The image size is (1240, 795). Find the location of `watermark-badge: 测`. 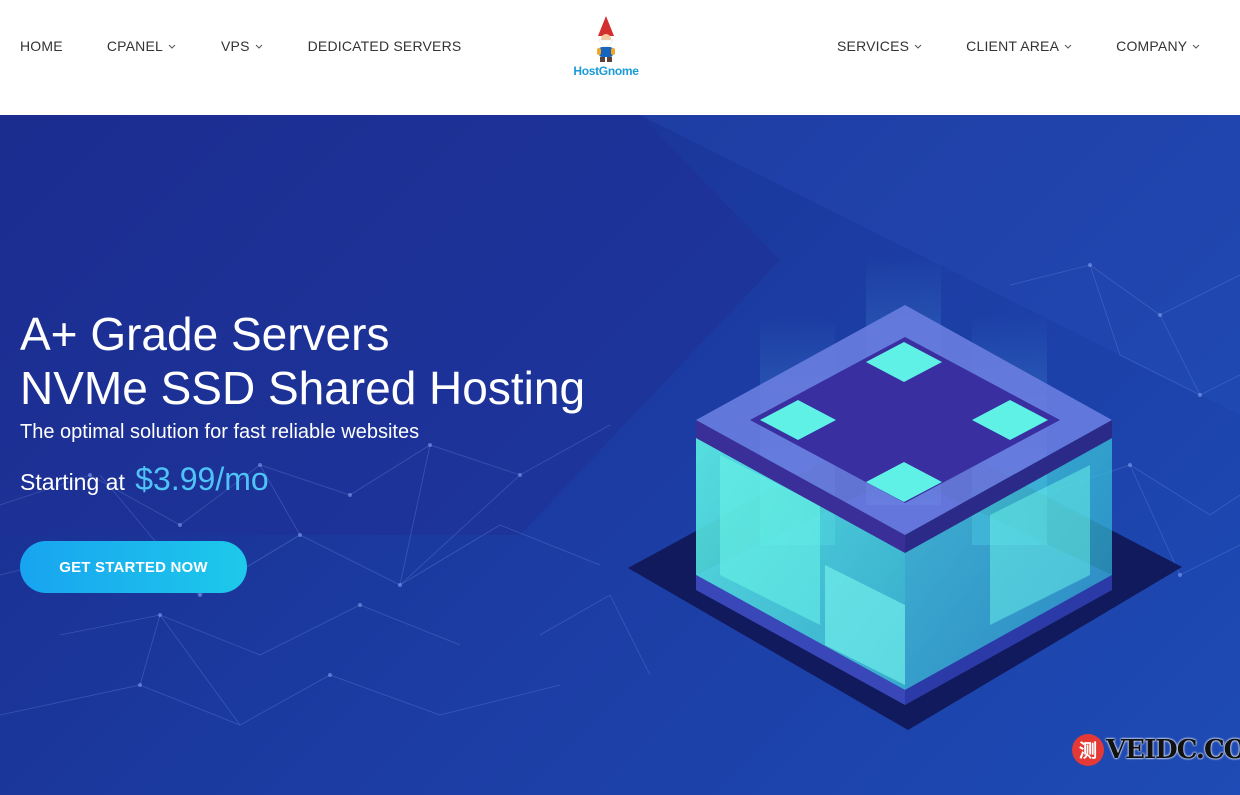

watermark-badge: 测 is located at coordinates (1088, 750).